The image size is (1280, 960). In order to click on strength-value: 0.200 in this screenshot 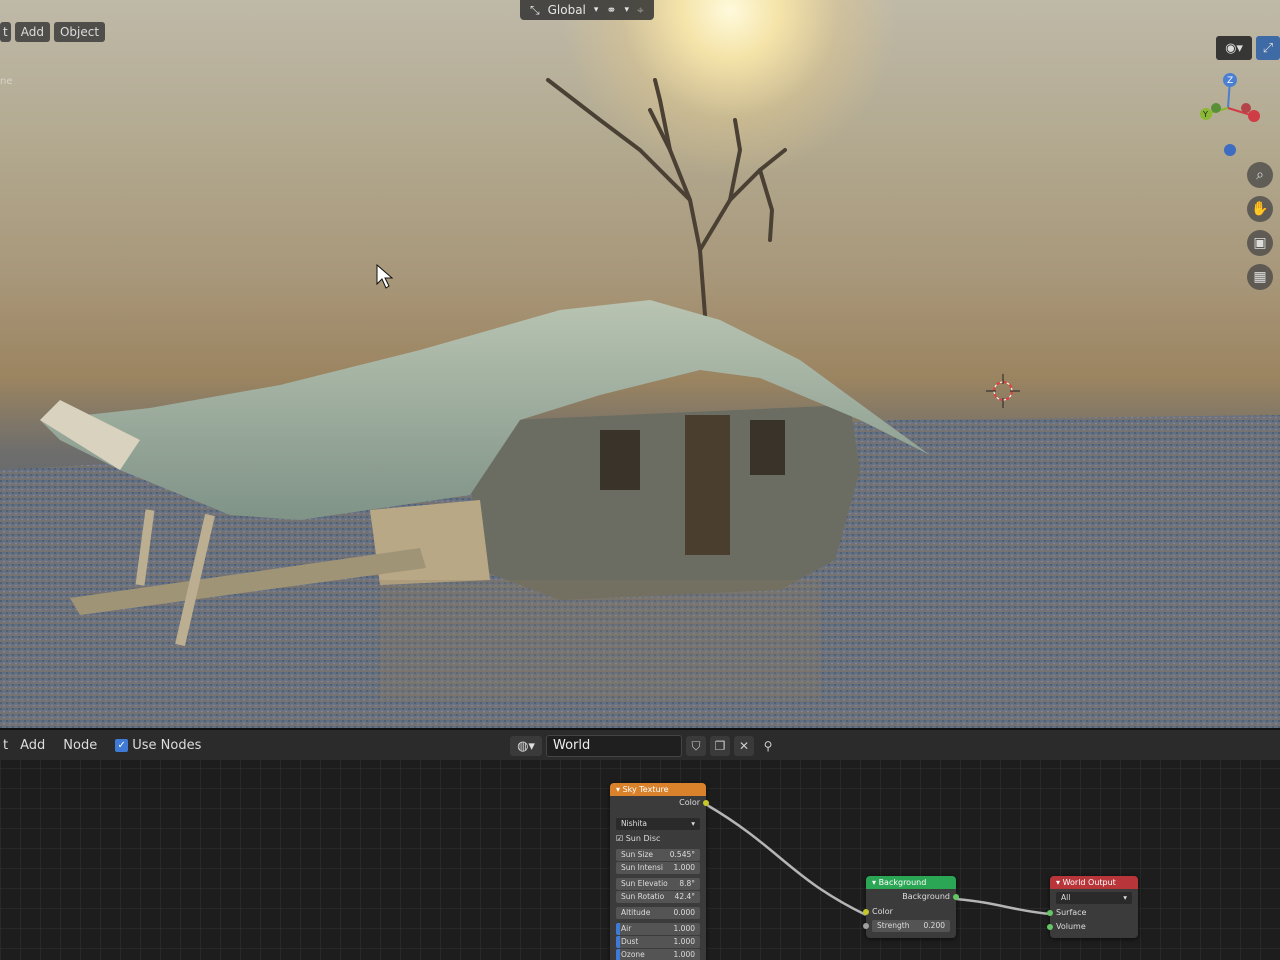, I will do `click(934, 925)`.